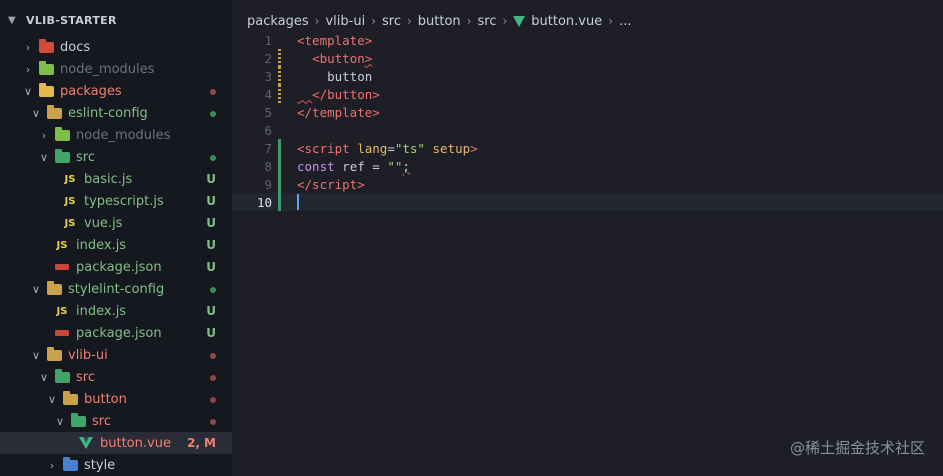 This screenshot has width=943, height=476. Describe the element at coordinates (345, 21) in the screenshot. I see `breadcrumb-item: vlib-ui` at that location.